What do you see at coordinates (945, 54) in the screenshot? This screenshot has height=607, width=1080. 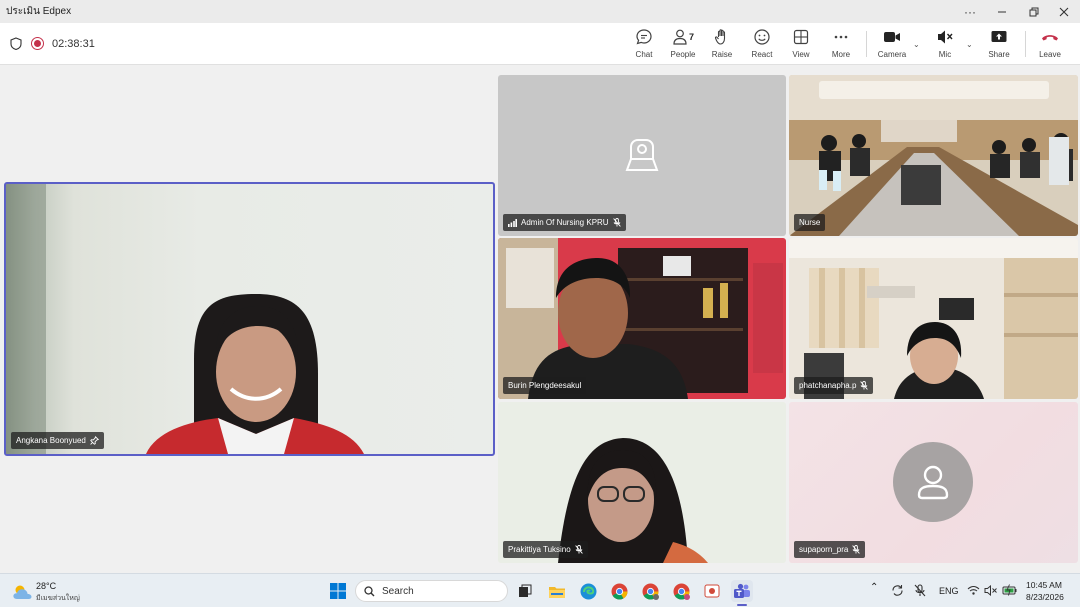 I see `mic-label: Mic` at bounding box center [945, 54].